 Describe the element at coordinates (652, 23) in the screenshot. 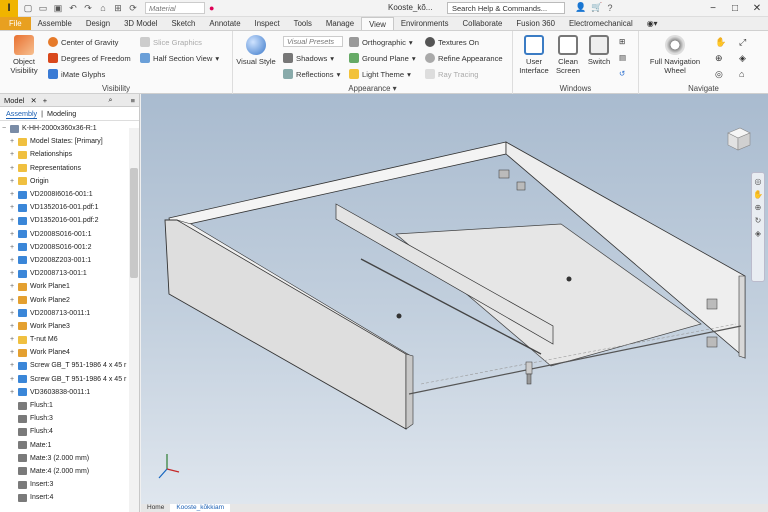

I see `tab-options-icon: ◉▾` at that location.